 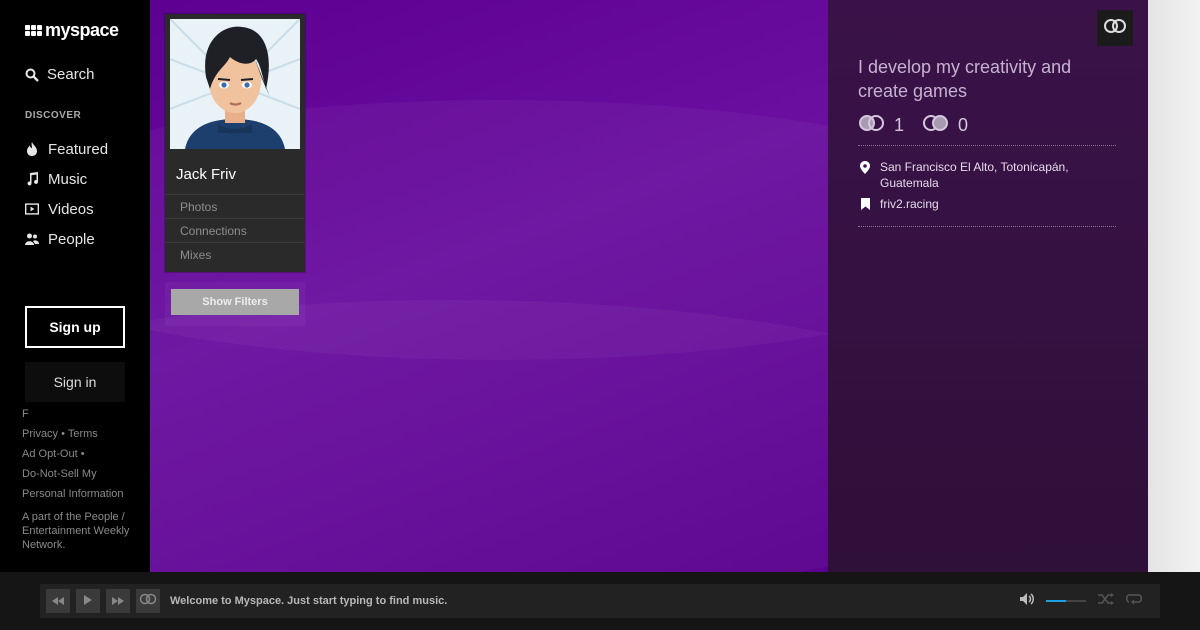 I want to click on discover-heading: DISCOVER, so click(x=53, y=115).